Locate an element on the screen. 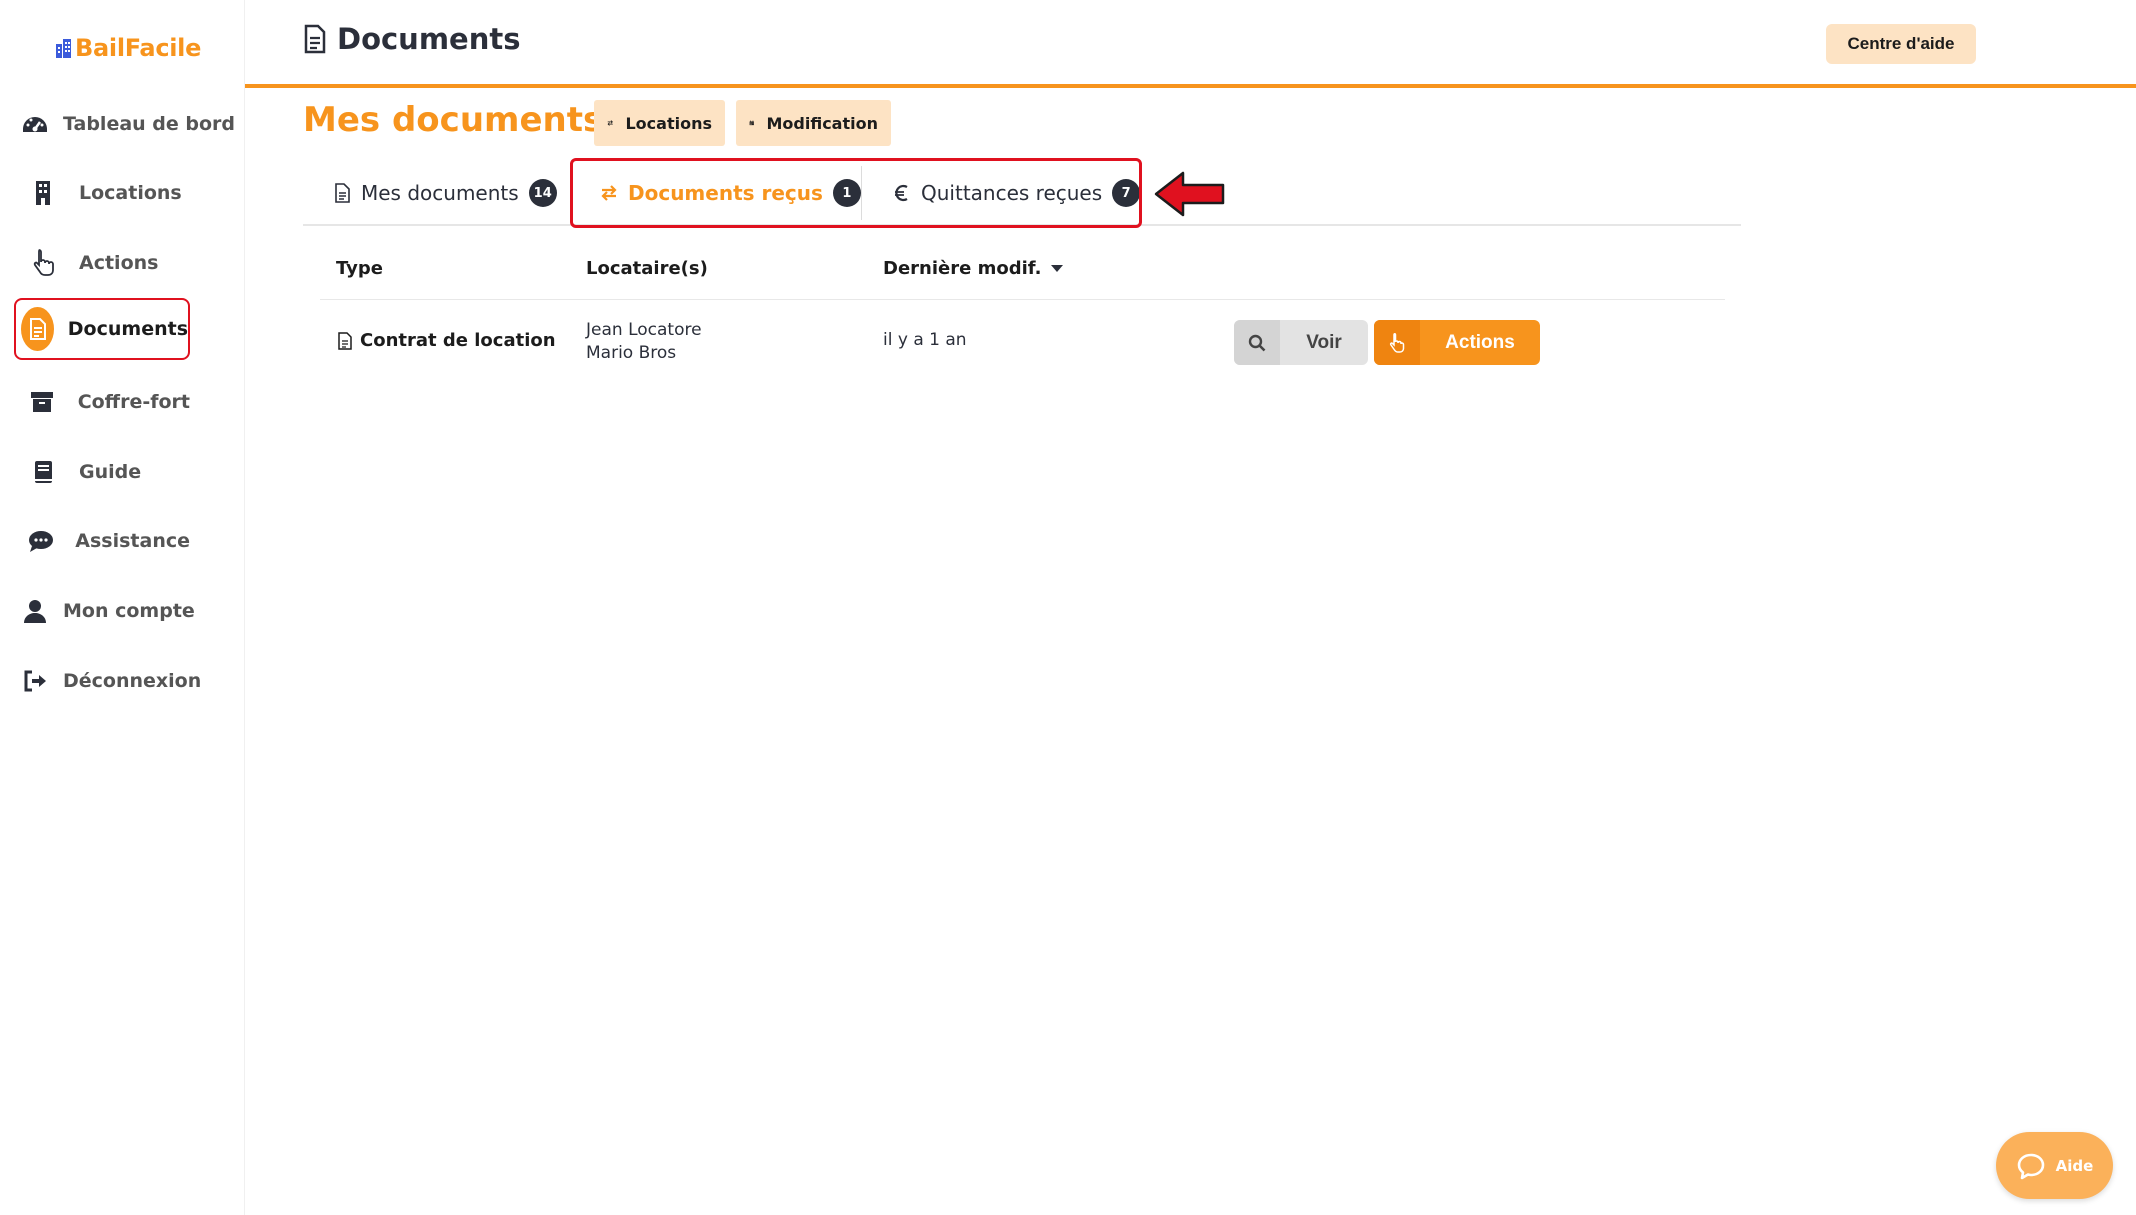  sidebar-item-coffre-fort: Coffre-fort is located at coordinates (102, 402).